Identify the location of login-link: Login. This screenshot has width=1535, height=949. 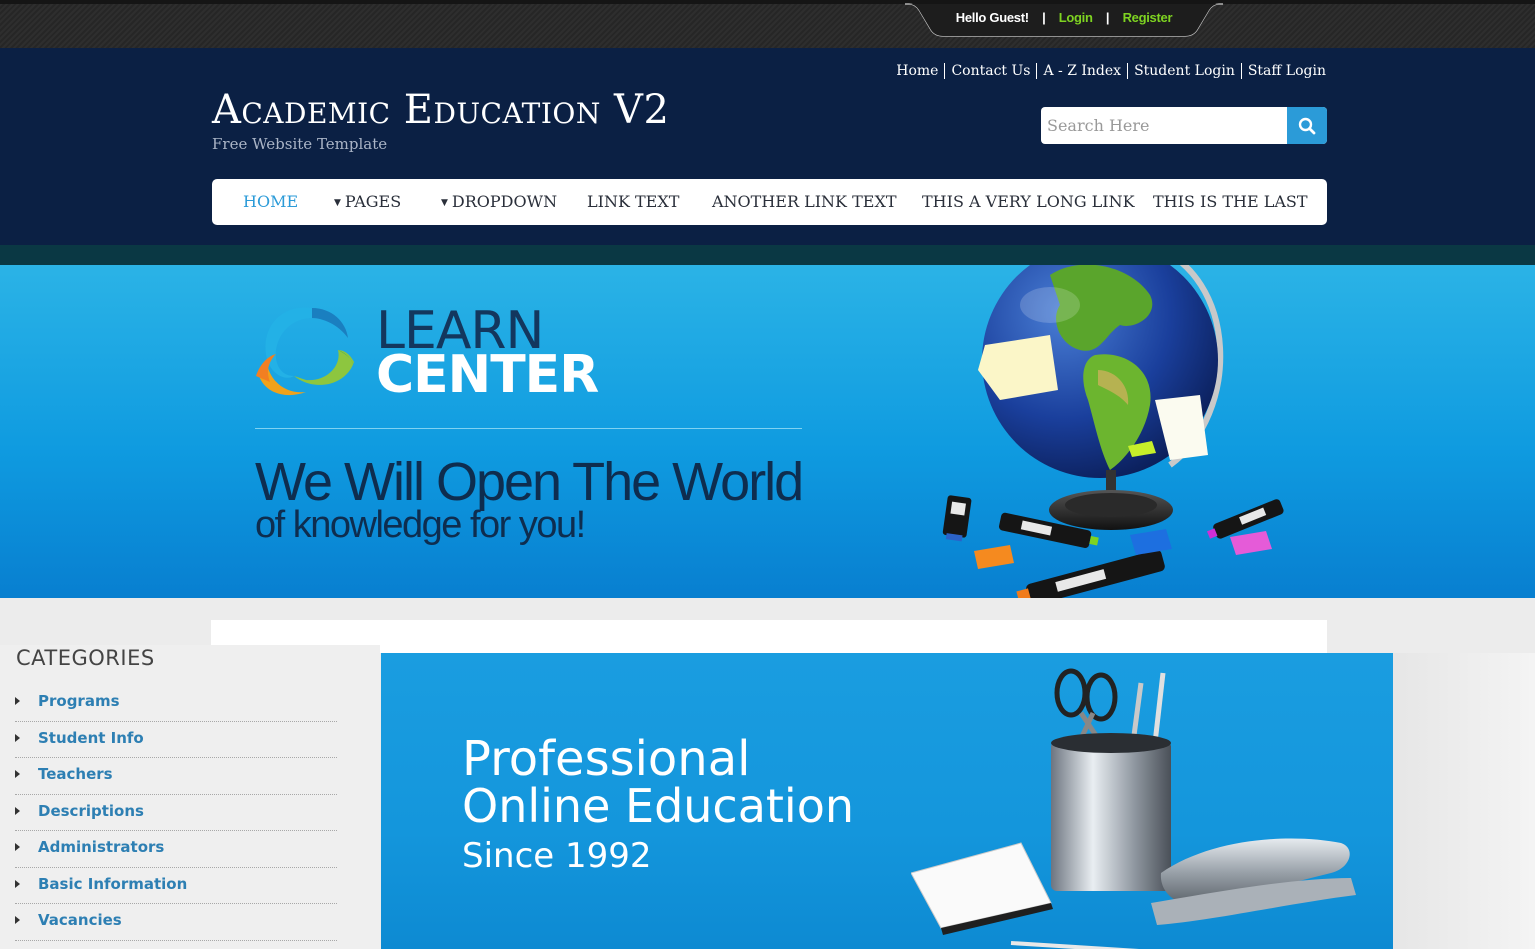
(1076, 17).